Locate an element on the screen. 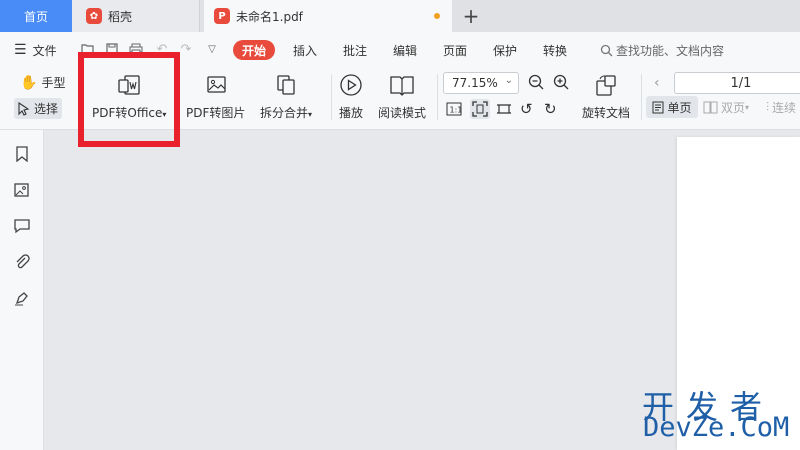  bookmark-icon is located at coordinates (22, 154).